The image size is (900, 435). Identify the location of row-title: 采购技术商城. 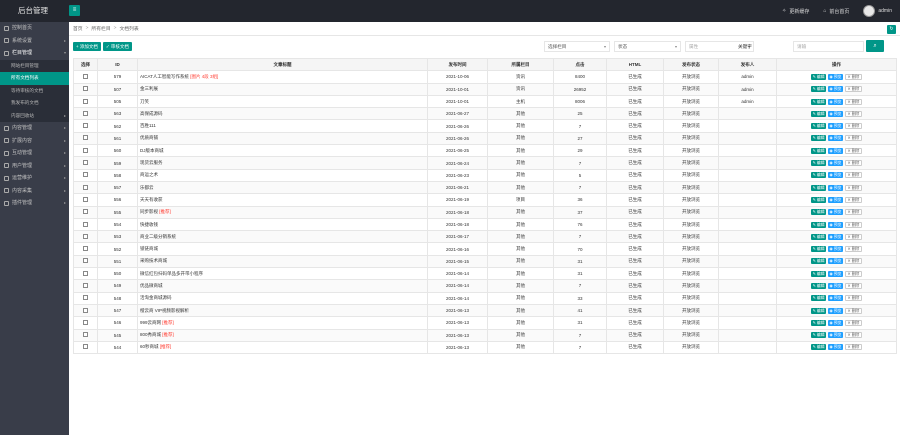
(153, 260).